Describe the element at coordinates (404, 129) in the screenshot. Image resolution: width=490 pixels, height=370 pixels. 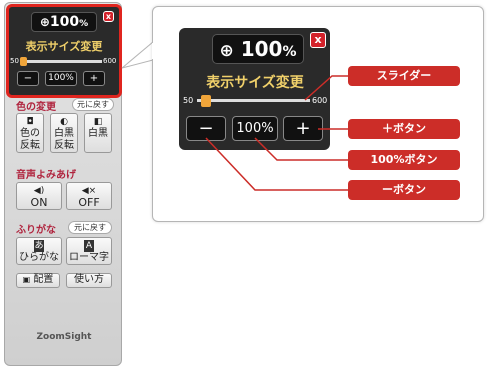
I see `label-plus-button: ＋ボタン` at that location.